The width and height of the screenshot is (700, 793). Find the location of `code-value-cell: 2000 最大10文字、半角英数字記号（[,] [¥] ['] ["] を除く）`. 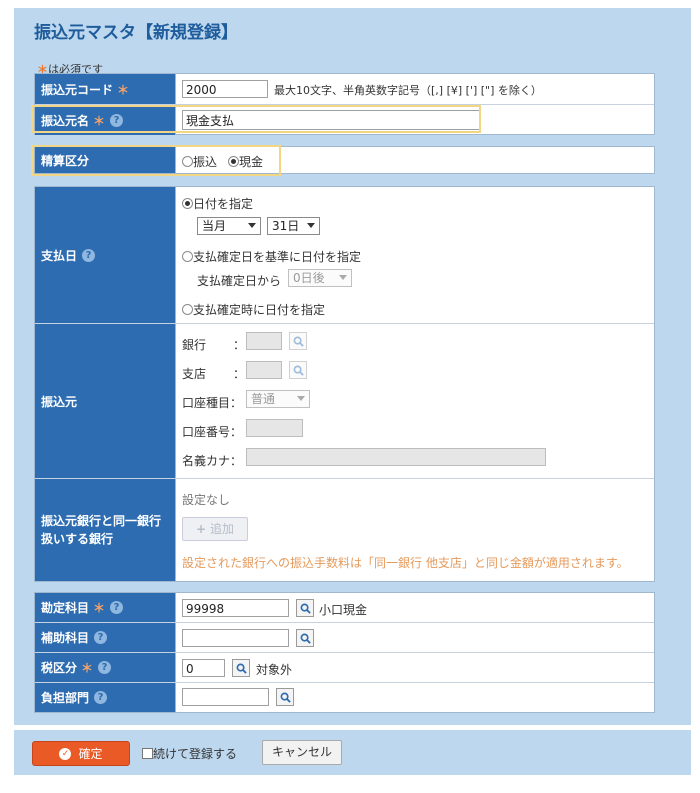

code-value-cell: 2000 最大10文字、半角英数字記号（[,] [¥] ['] ["] を除く） is located at coordinates (415, 89).